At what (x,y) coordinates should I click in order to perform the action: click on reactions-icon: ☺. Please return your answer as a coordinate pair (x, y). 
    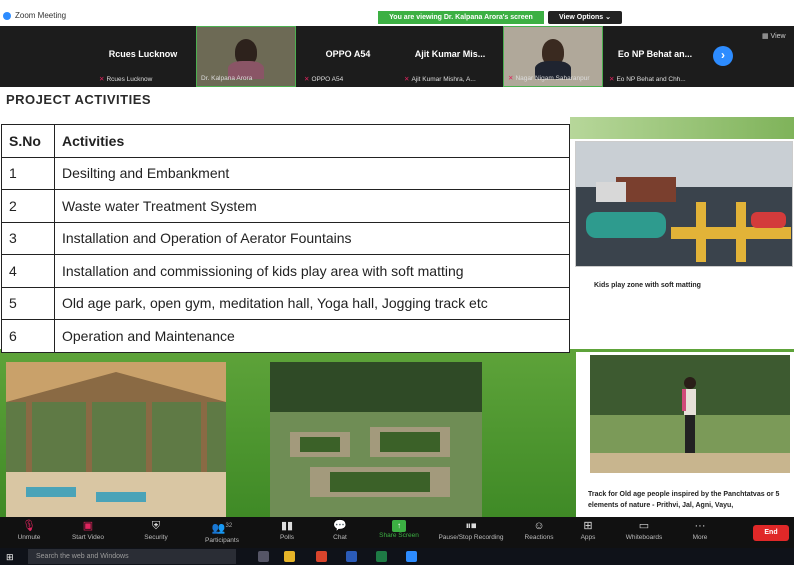
    Looking at the image, I should click on (539, 526).